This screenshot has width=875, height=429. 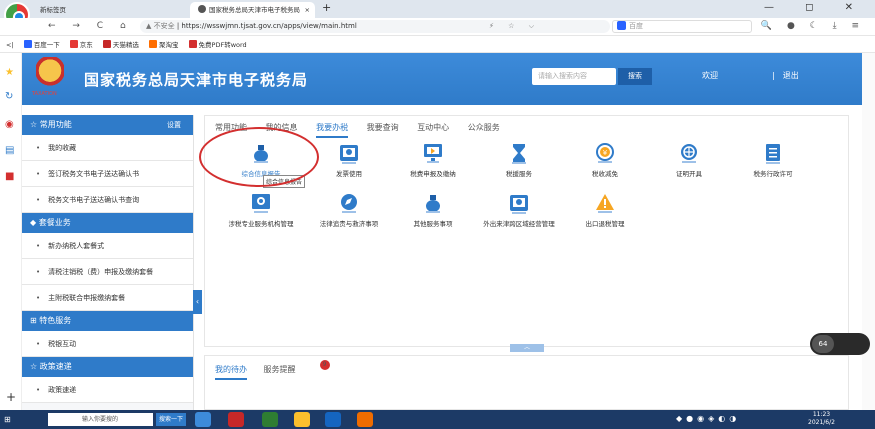 I want to click on bookmark-pdf: 免费PDF转word, so click(x=217, y=45).